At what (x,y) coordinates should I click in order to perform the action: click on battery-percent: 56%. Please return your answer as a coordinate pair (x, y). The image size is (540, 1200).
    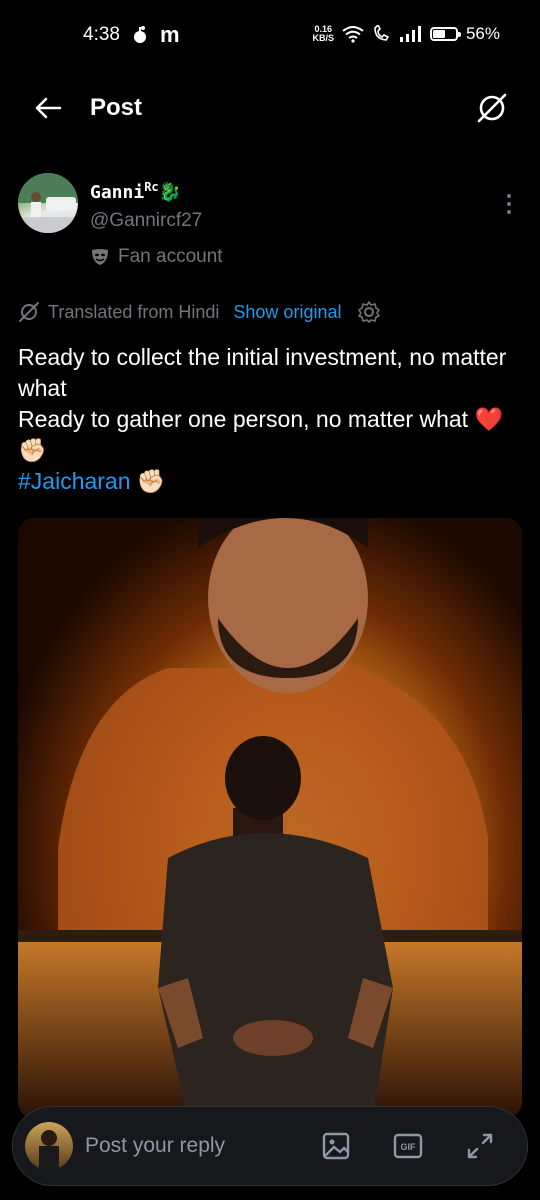
    Looking at the image, I should click on (482, 33).